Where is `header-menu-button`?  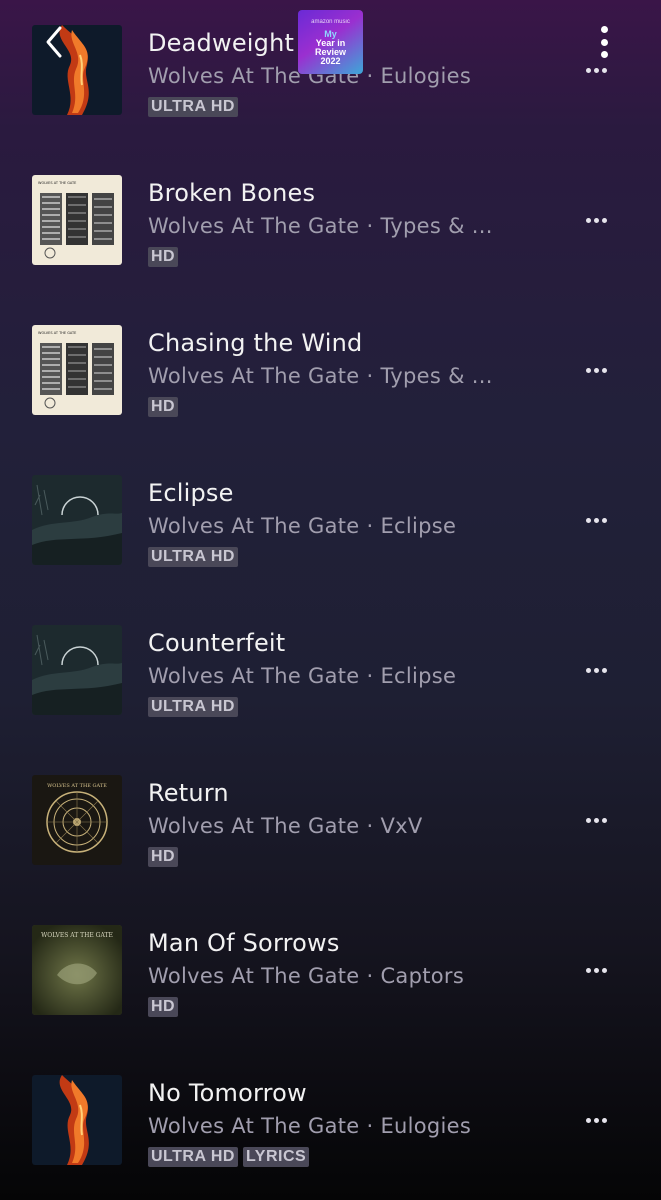
header-menu-button is located at coordinates (604, 42).